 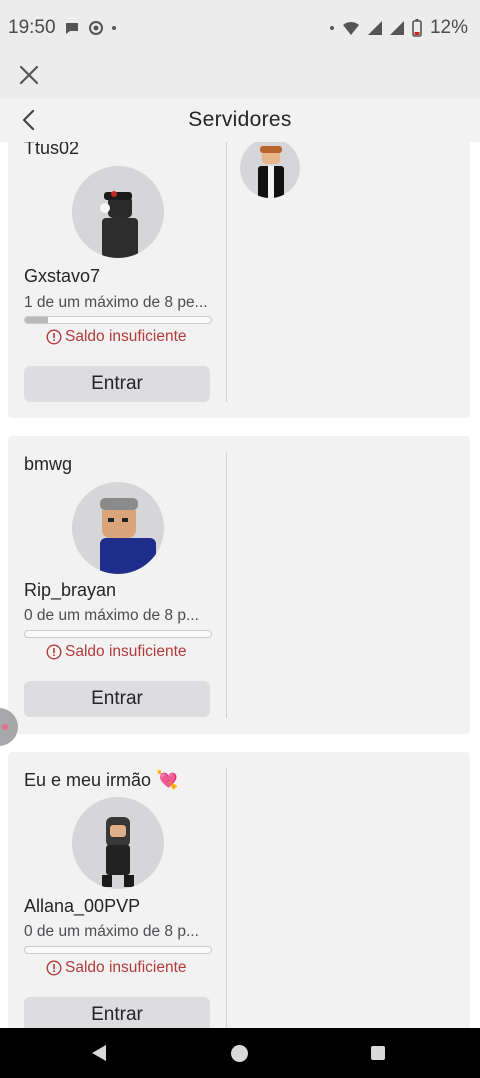 I want to click on nav-home-icon, so click(x=239, y=1053).